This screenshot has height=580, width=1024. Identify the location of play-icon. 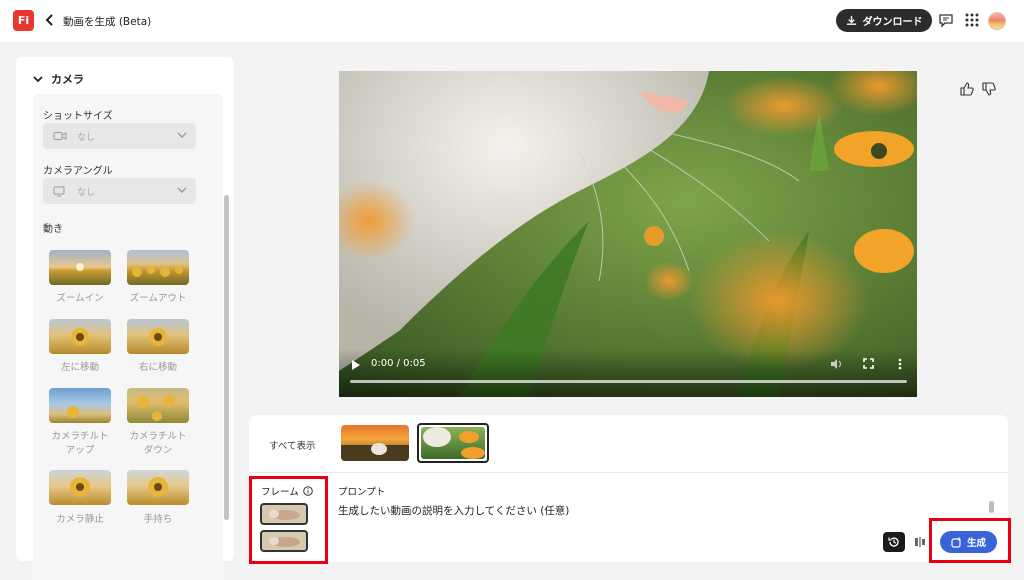
(355, 365).